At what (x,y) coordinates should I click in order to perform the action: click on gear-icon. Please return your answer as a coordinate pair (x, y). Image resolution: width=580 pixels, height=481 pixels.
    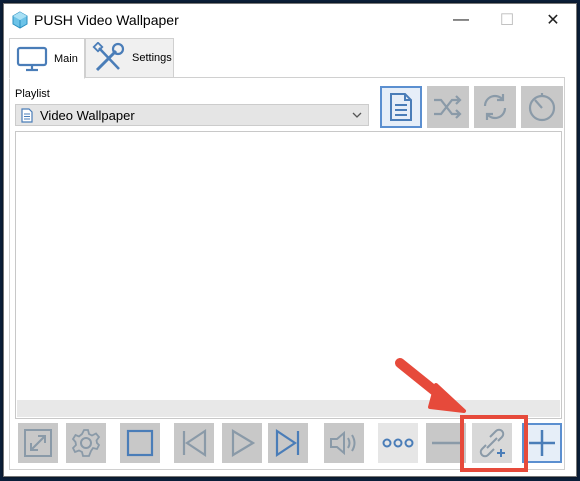
    Looking at the image, I should click on (86, 443).